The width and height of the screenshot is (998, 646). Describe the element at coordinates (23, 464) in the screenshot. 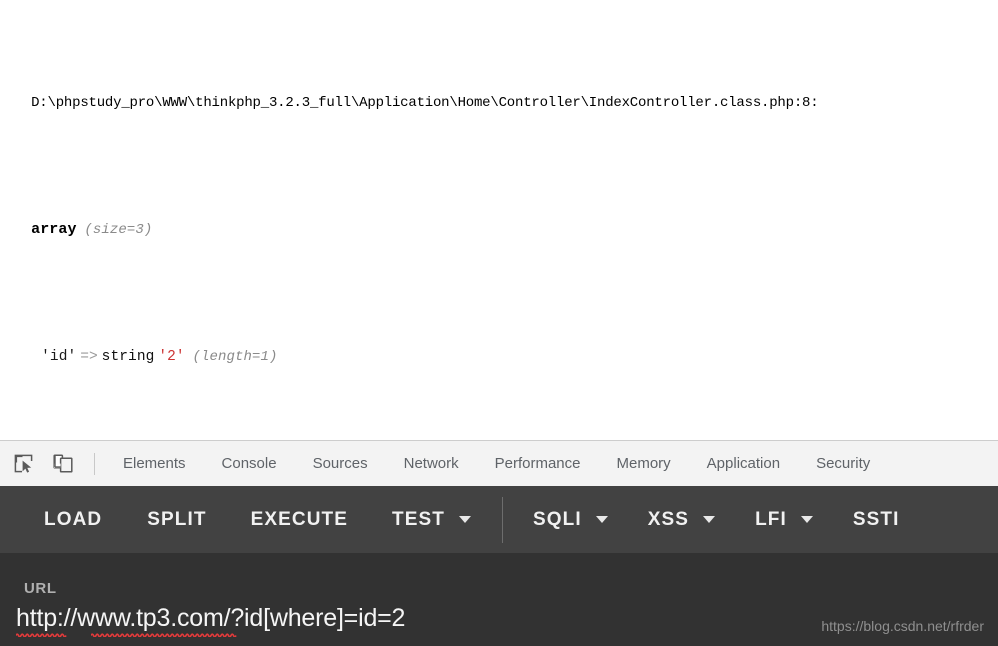

I see `inspect-element-icon` at that location.